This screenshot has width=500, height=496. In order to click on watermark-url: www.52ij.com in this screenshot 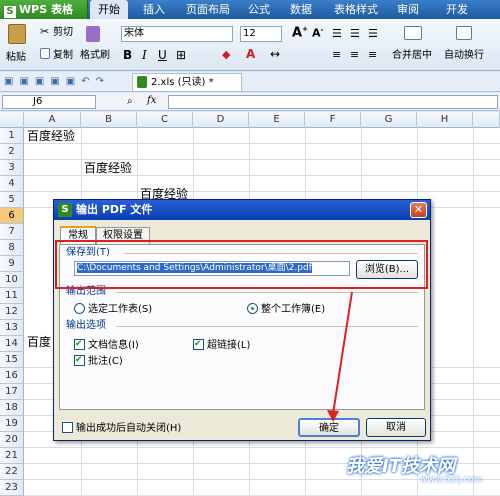, I will do `click(451, 480)`.